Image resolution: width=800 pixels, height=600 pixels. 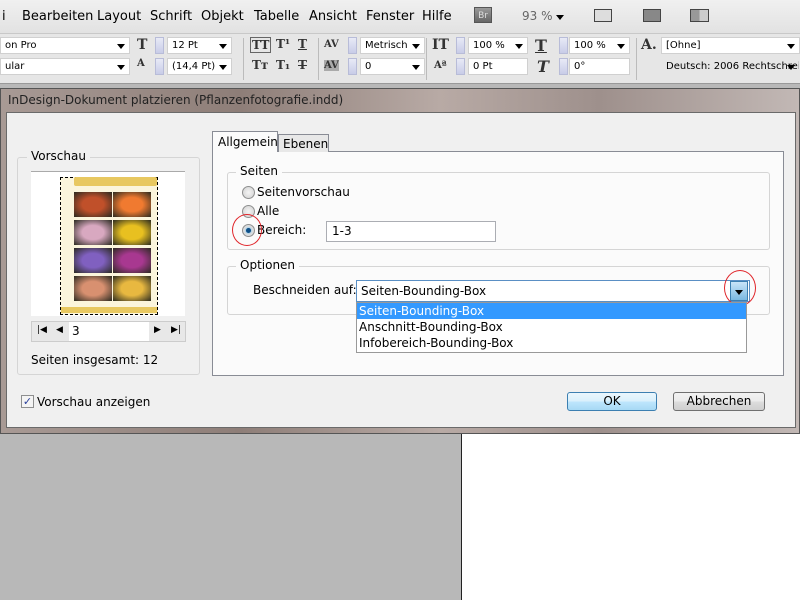 I want to click on character-style-field: [Ohne], so click(x=730, y=45).